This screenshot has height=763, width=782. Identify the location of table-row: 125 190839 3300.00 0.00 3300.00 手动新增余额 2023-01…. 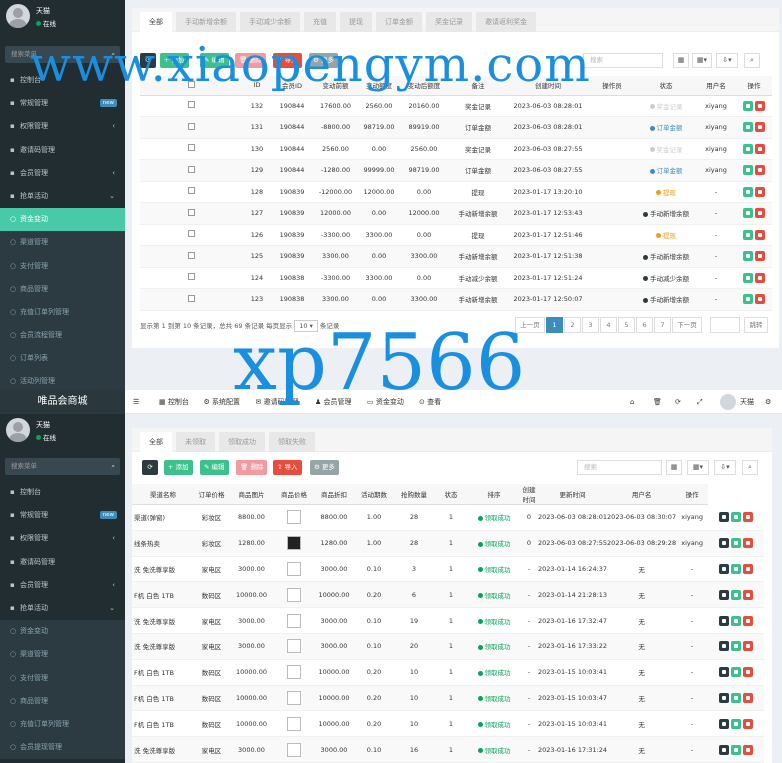
(456, 256).